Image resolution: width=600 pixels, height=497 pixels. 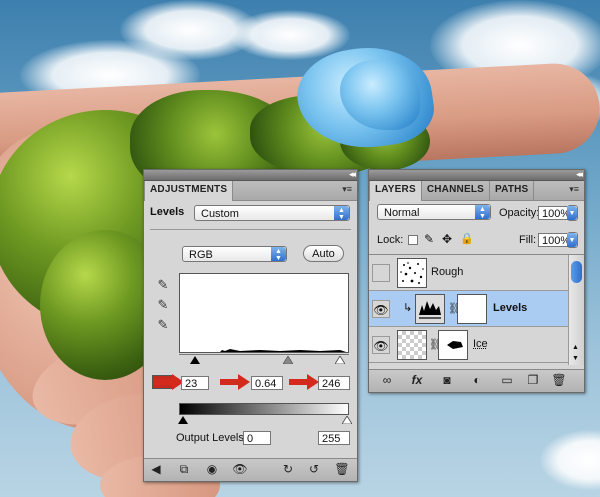 I want to click on levels-label: Levels, so click(x=167, y=212).